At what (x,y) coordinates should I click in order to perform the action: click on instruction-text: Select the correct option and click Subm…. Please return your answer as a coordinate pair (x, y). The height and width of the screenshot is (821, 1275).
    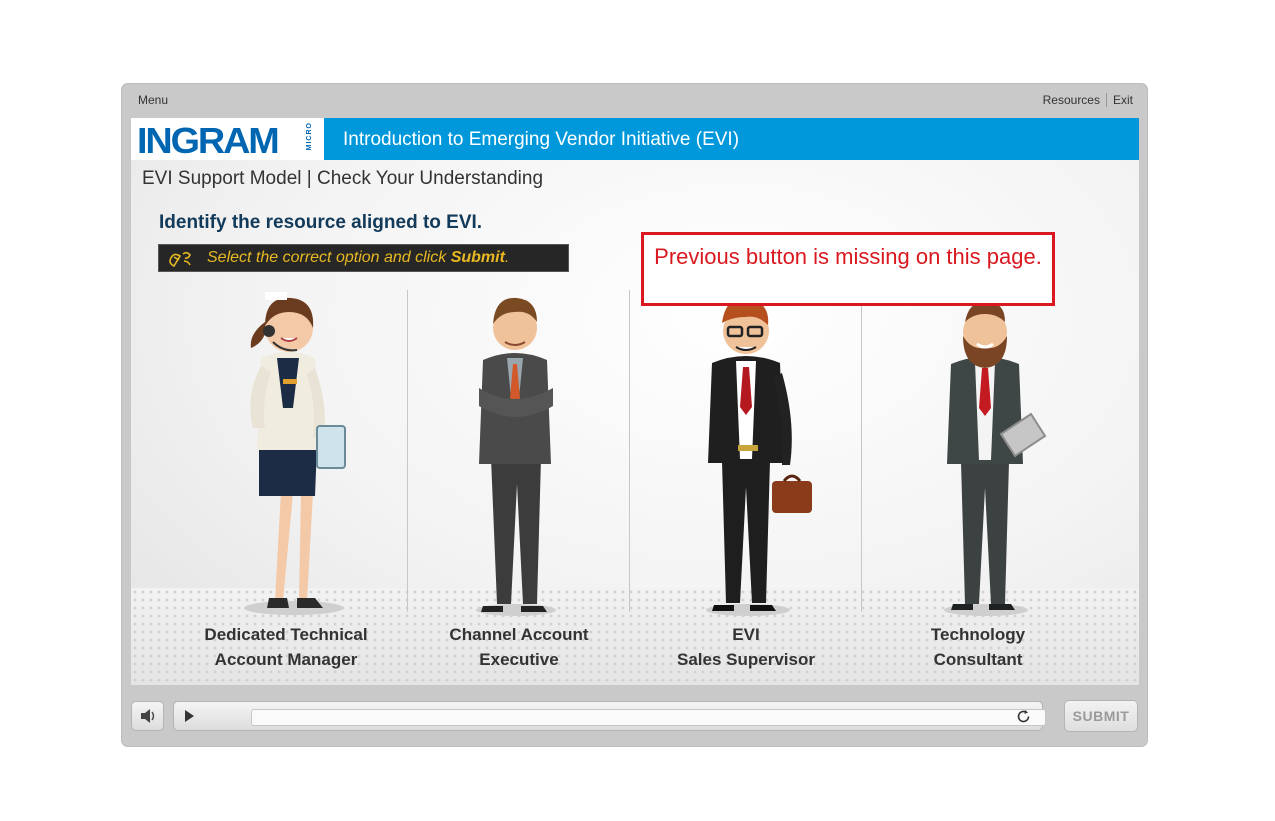
    Looking at the image, I should click on (358, 258).